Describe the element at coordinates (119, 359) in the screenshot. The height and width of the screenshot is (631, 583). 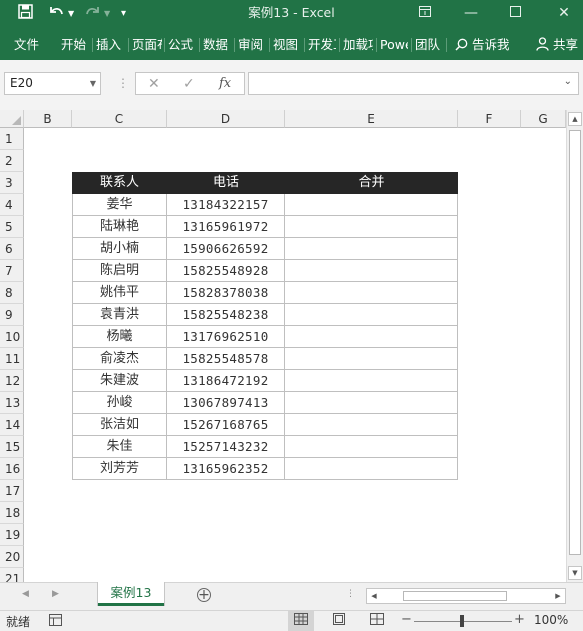
I see `contact-name-cell: 俞凌杰` at that location.